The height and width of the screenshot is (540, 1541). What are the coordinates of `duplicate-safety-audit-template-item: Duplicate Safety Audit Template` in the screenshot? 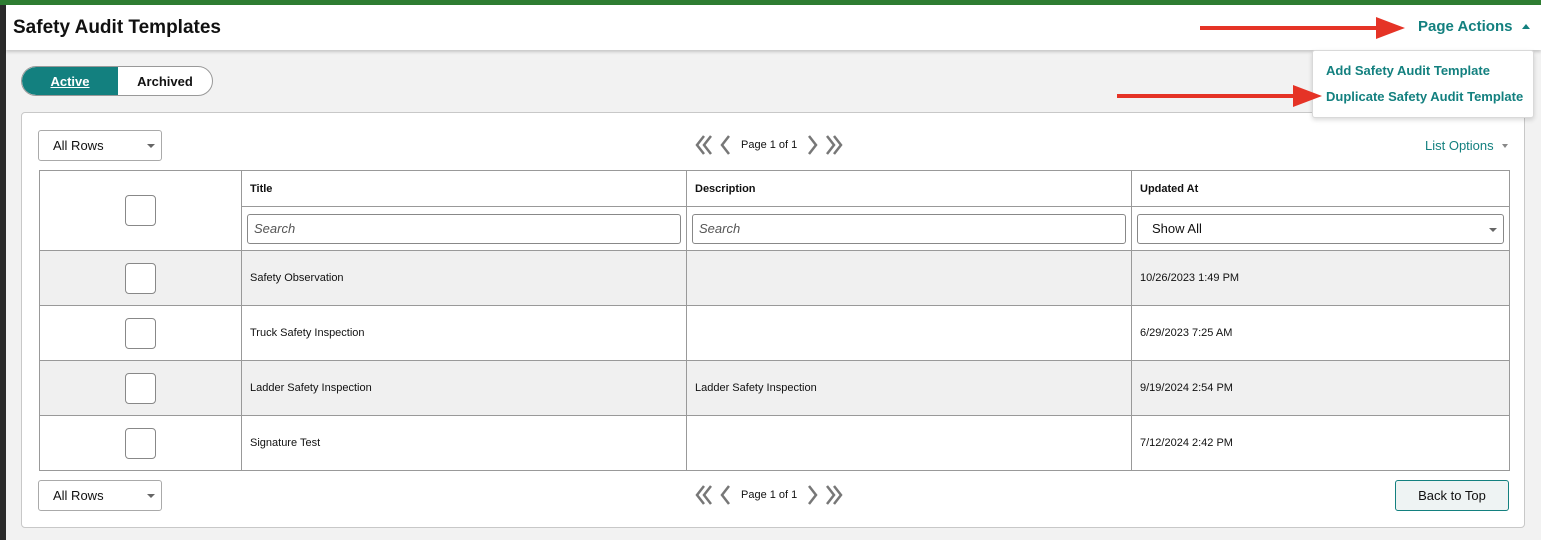 It's located at (1424, 96).